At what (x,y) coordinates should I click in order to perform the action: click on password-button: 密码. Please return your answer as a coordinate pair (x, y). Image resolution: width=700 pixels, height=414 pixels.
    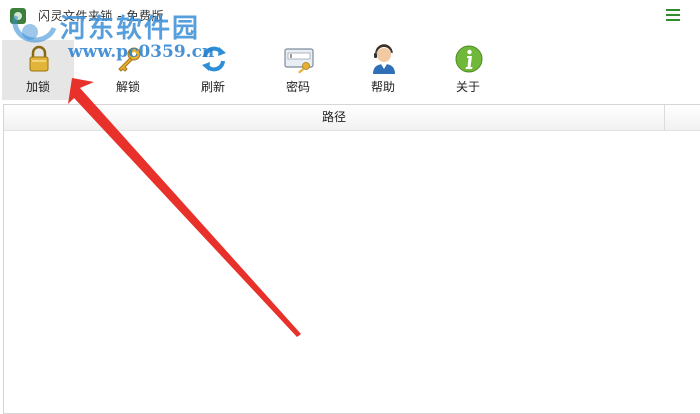
    Looking at the image, I should click on (298, 70).